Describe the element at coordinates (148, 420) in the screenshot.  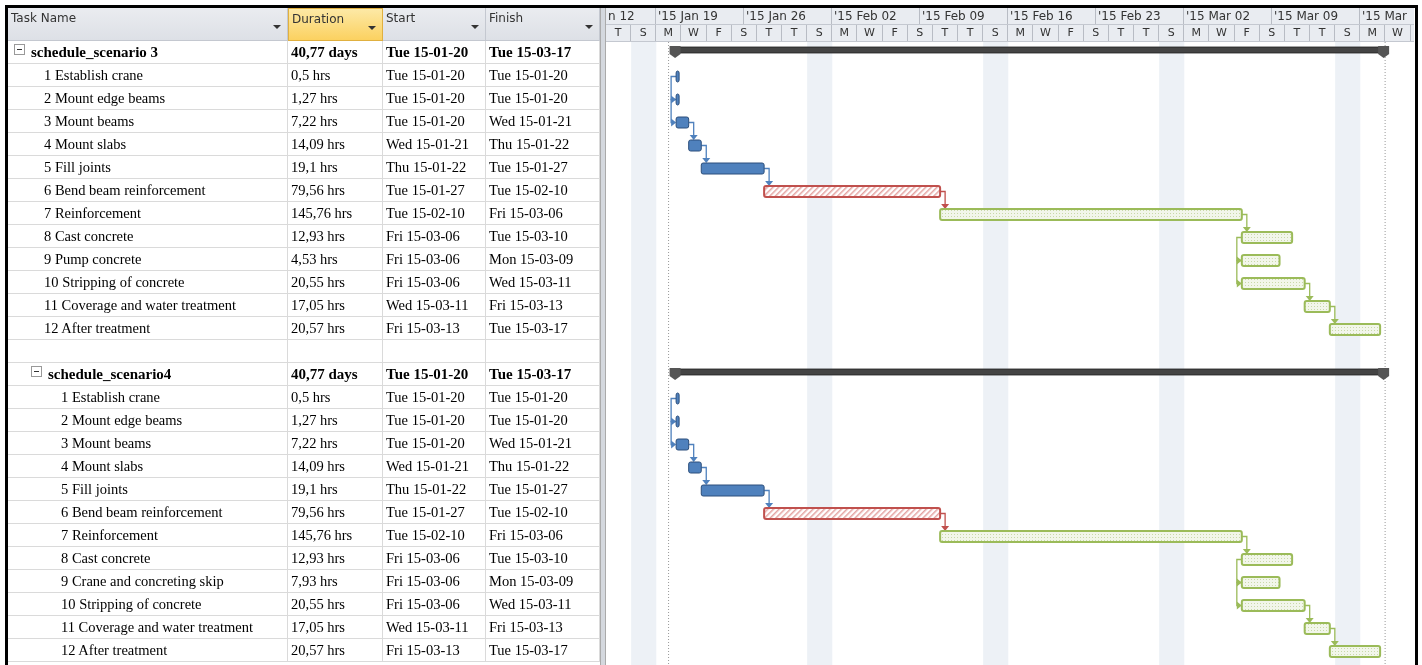
I see `task-name: 2 Mount edge beams` at that location.